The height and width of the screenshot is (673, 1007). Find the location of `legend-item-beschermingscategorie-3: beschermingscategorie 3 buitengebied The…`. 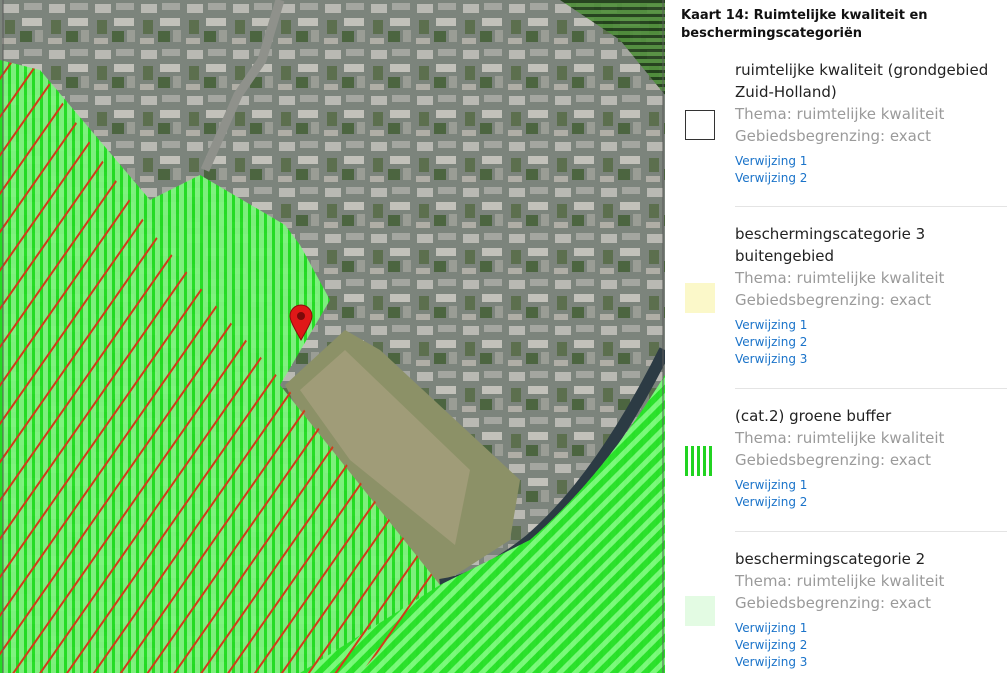

legend-item-beschermingscategorie-3: beschermingscategorie 3 buitengebied The… is located at coordinates (836, 306).